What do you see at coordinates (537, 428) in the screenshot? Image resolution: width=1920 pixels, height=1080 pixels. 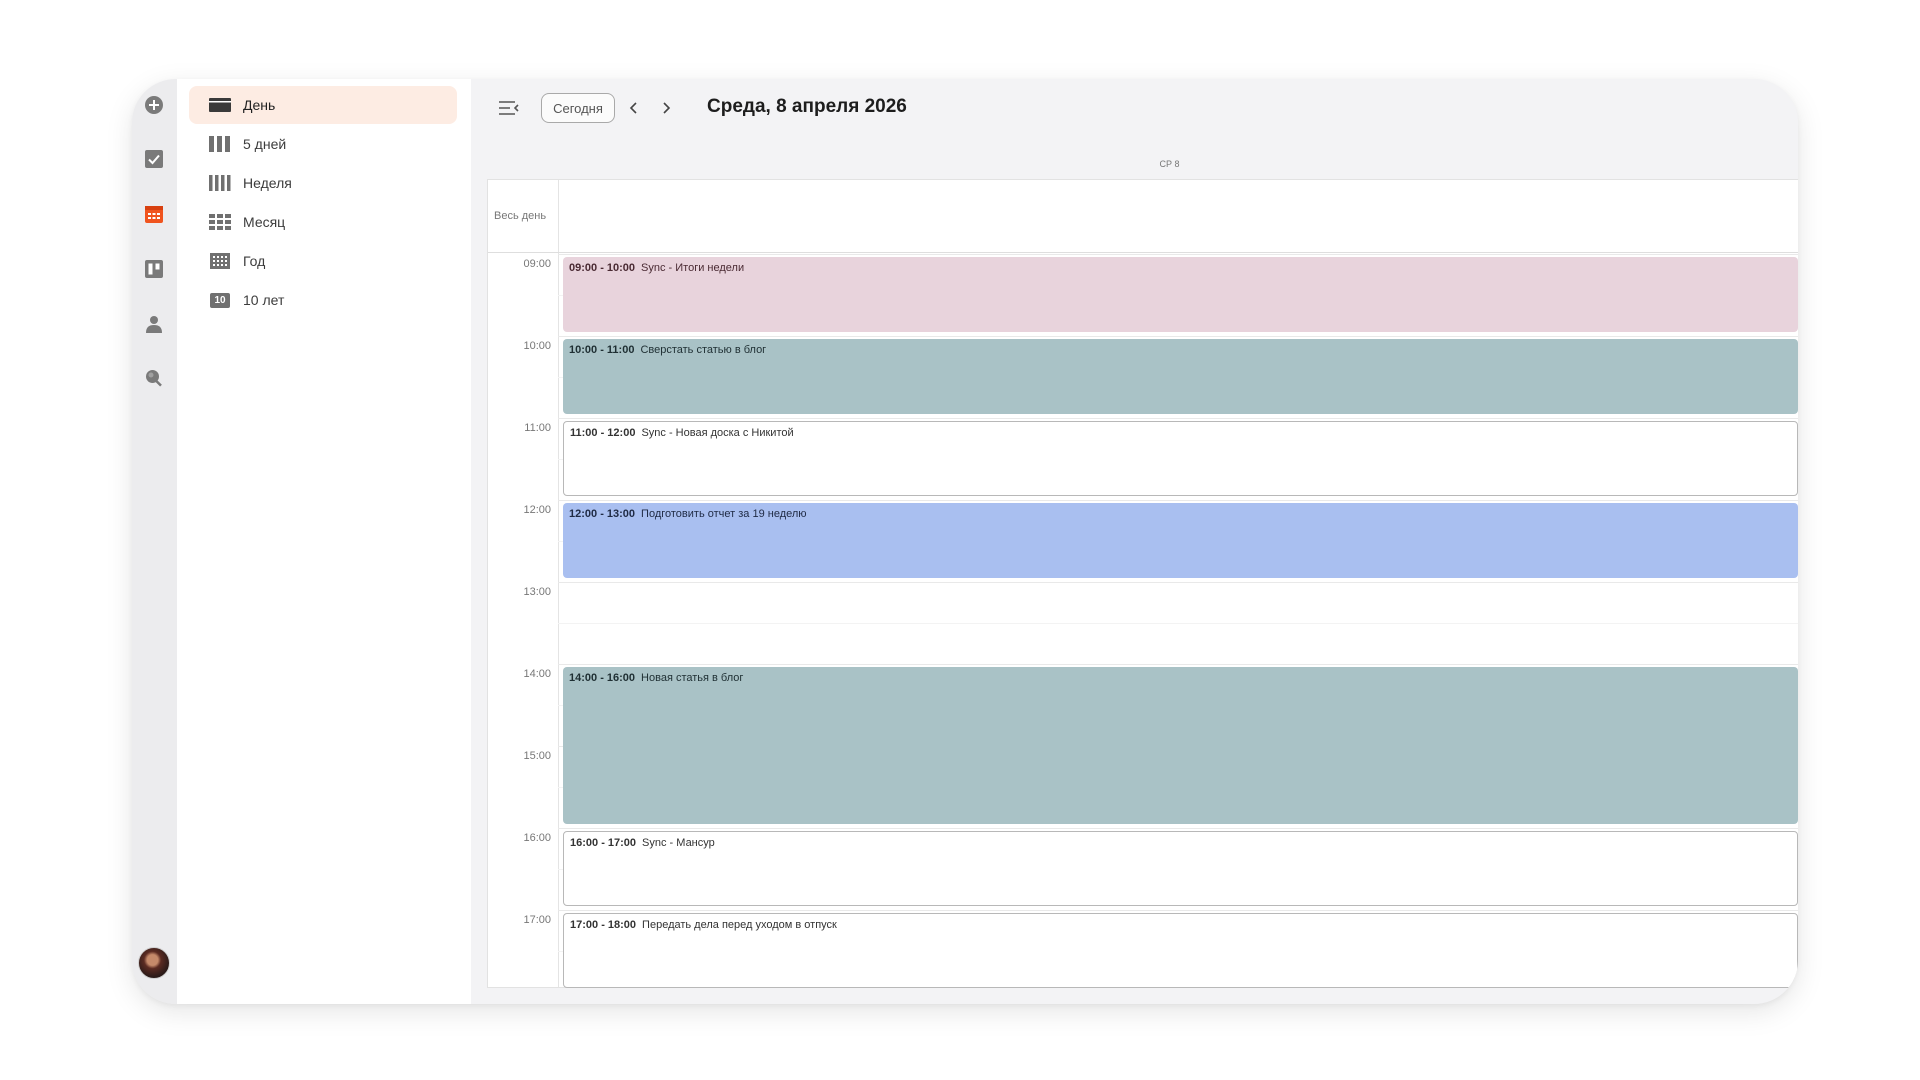 I see `hour-label: 11:00` at bounding box center [537, 428].